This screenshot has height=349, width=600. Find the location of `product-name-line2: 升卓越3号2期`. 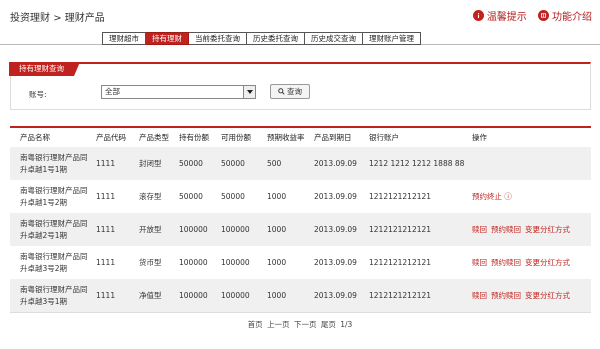

product-name-line2: 升卓越3号2期 is located at coordinates (44, 268).